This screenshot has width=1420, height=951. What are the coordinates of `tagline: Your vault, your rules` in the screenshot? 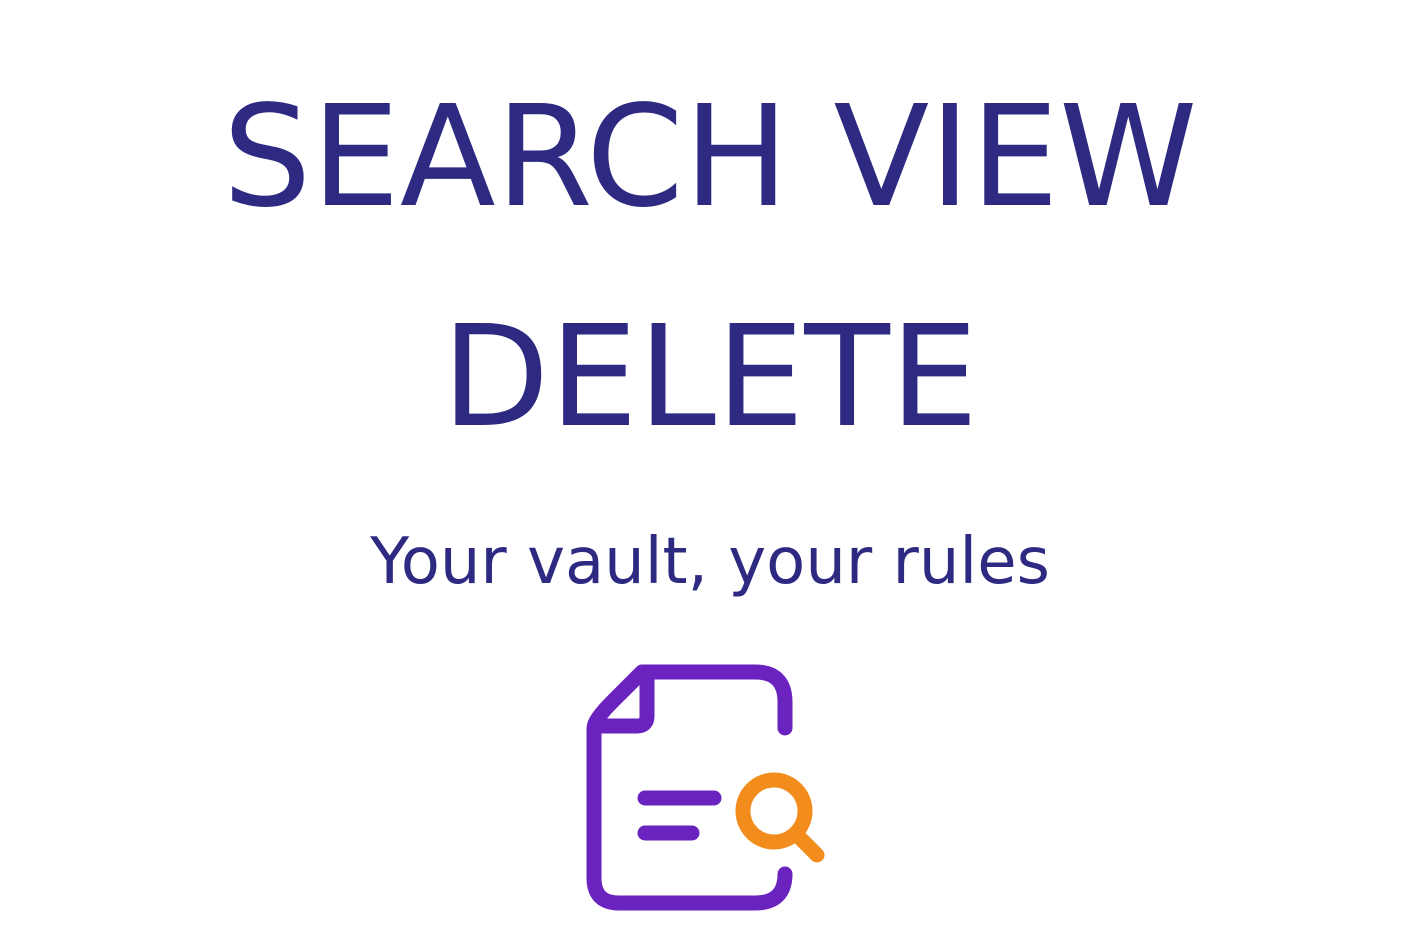 It's located at (710, 562).